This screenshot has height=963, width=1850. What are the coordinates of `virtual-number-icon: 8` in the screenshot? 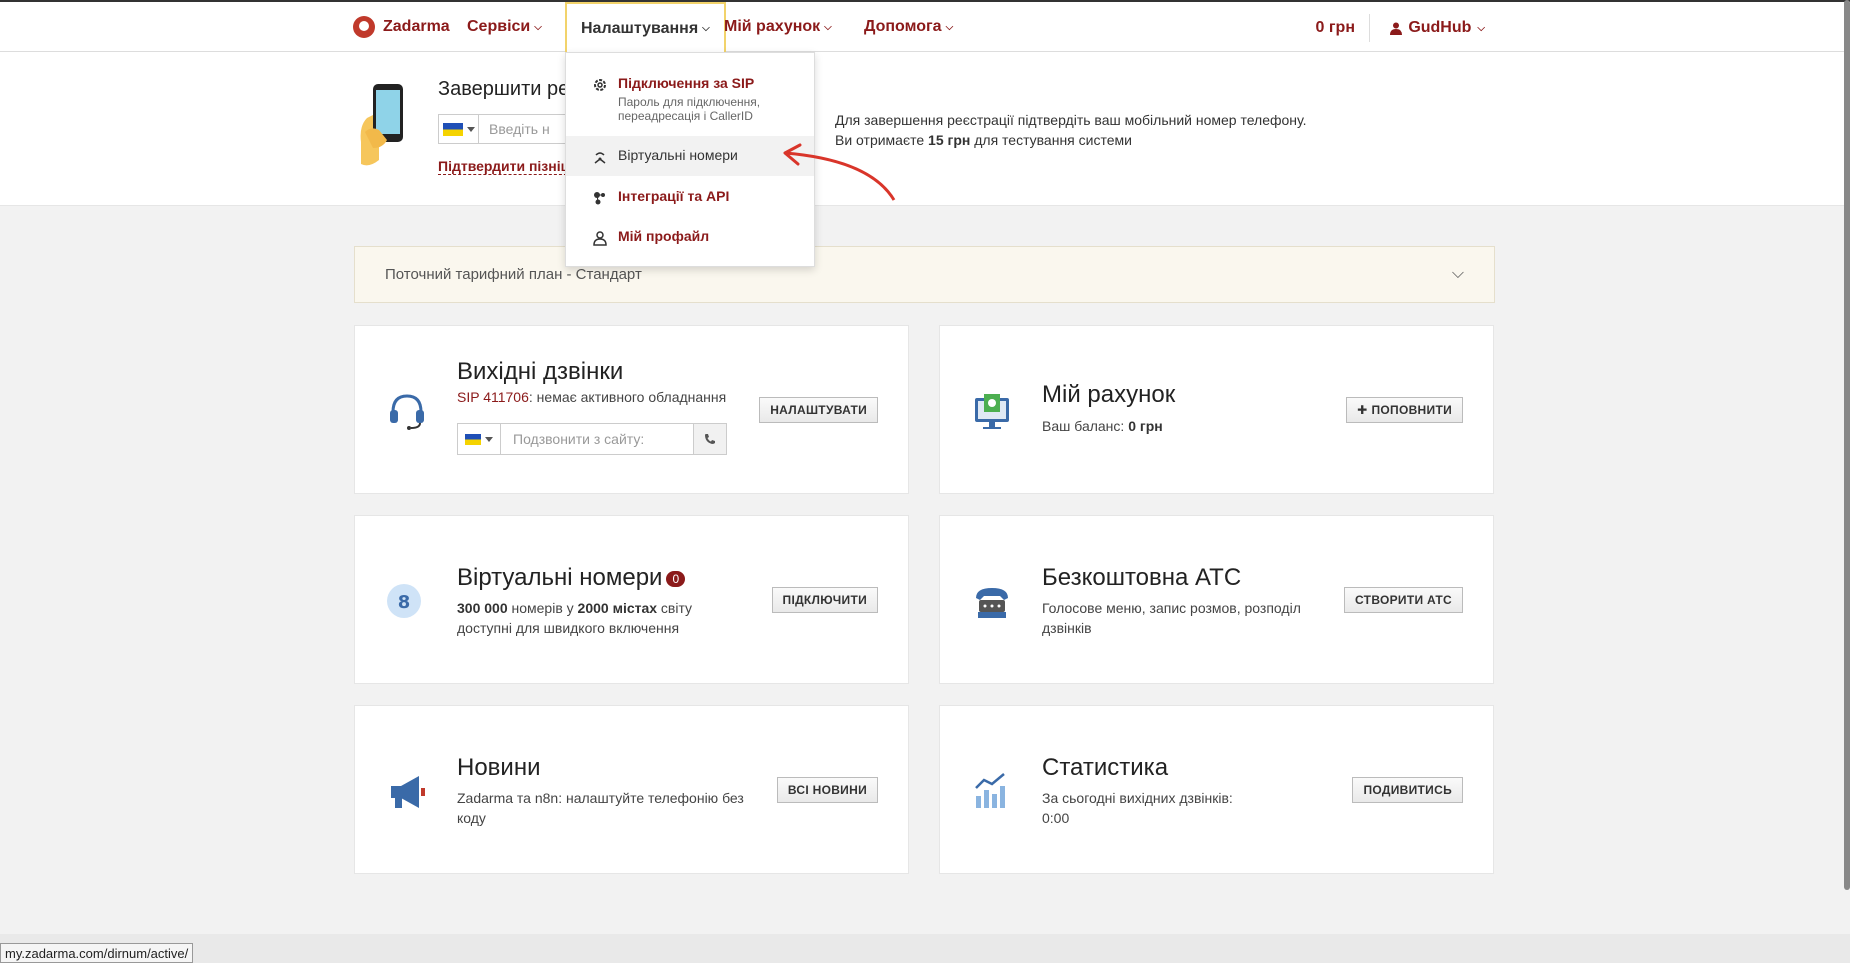 It's located at (404, 601).